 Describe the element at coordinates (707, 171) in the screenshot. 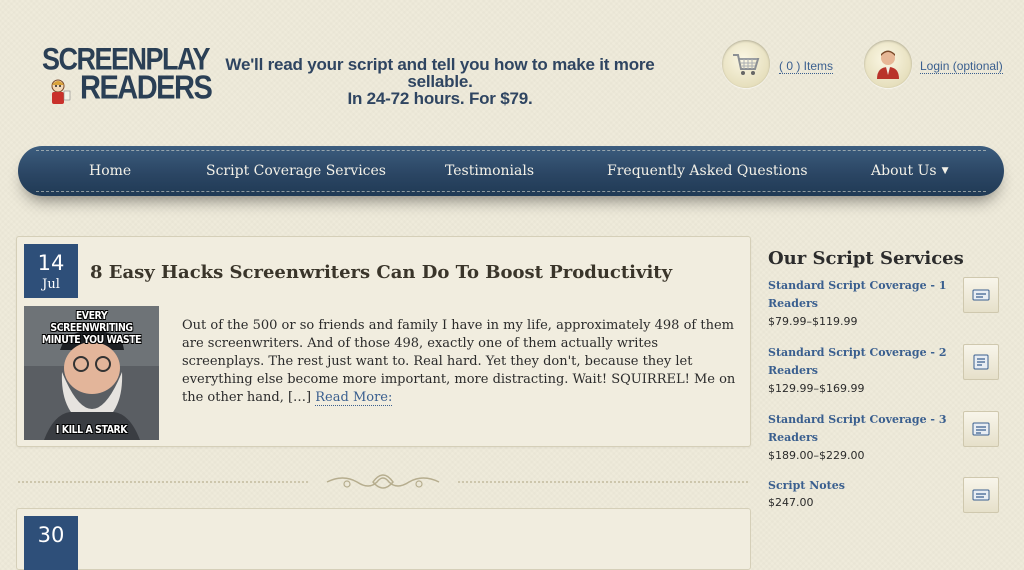

I see `nav-item-faq: Frequently Asked Questions` at that location.